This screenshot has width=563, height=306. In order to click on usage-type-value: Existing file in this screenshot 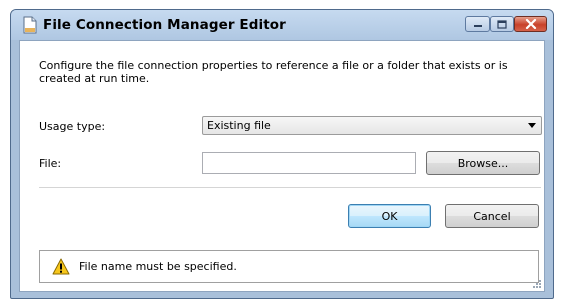, I will do `click(239, 125)`.